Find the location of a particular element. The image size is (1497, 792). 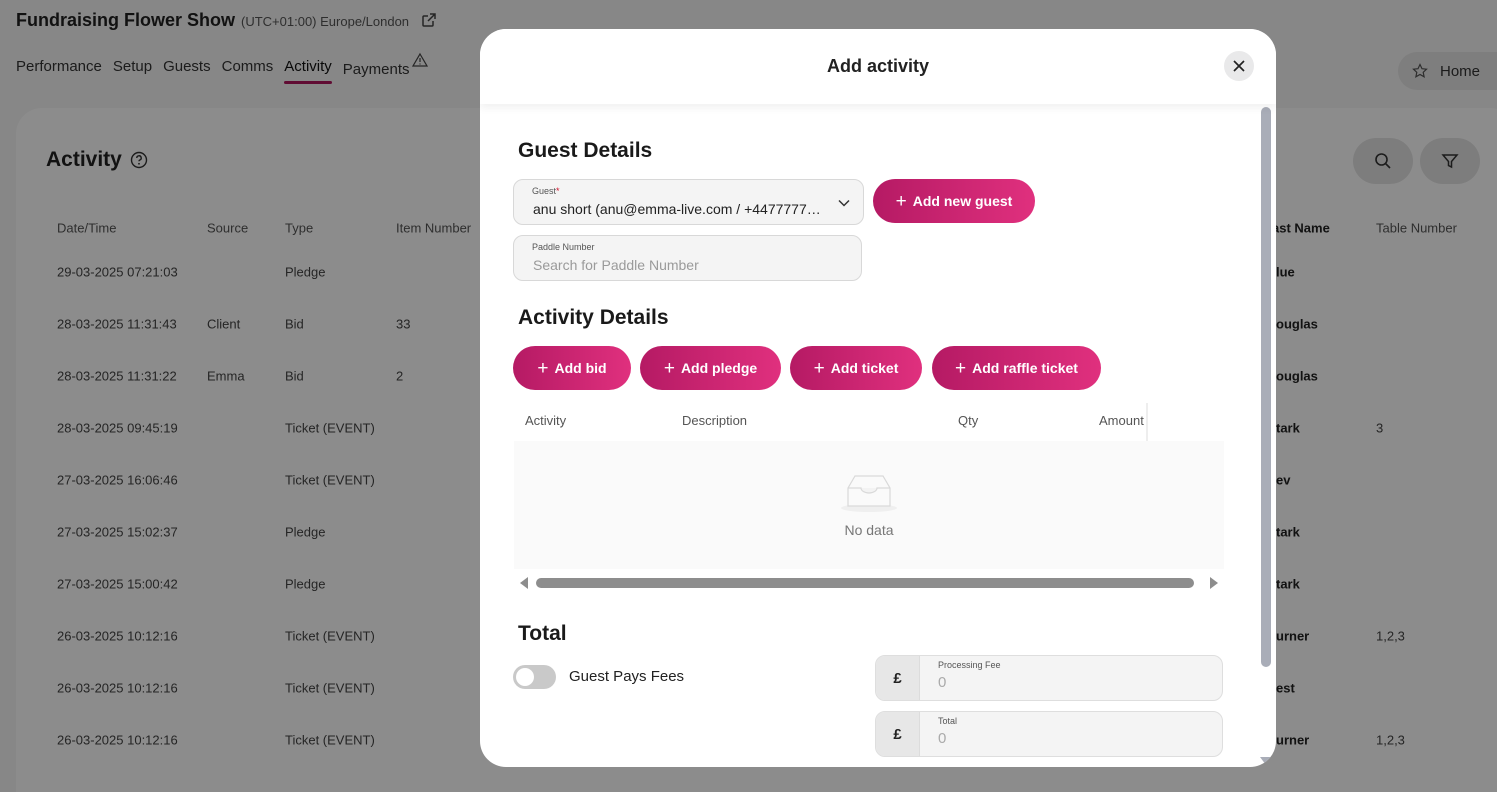

total-value: 0 is located at coordinates (942, 738).